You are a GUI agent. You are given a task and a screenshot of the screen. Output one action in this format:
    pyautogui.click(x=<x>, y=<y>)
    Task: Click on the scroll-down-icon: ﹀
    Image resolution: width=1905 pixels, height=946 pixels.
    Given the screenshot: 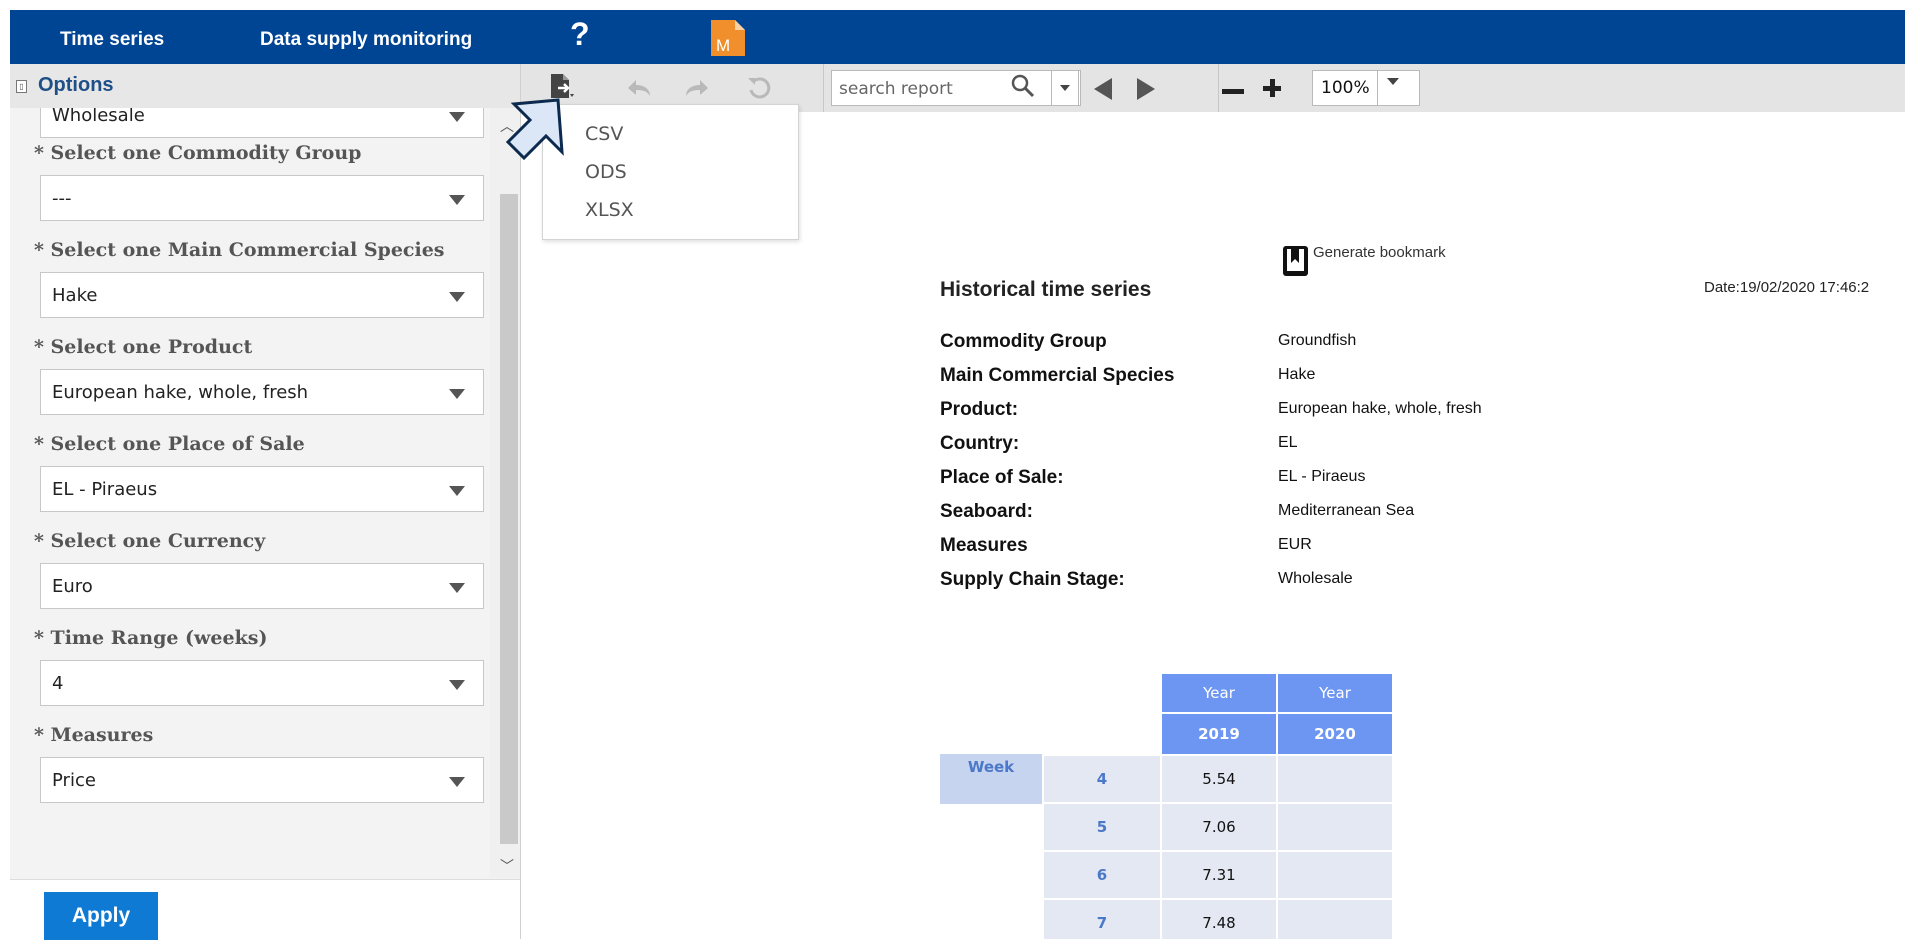 What is the action you would take?
    pyautogui.click(x=507, y=866)
    